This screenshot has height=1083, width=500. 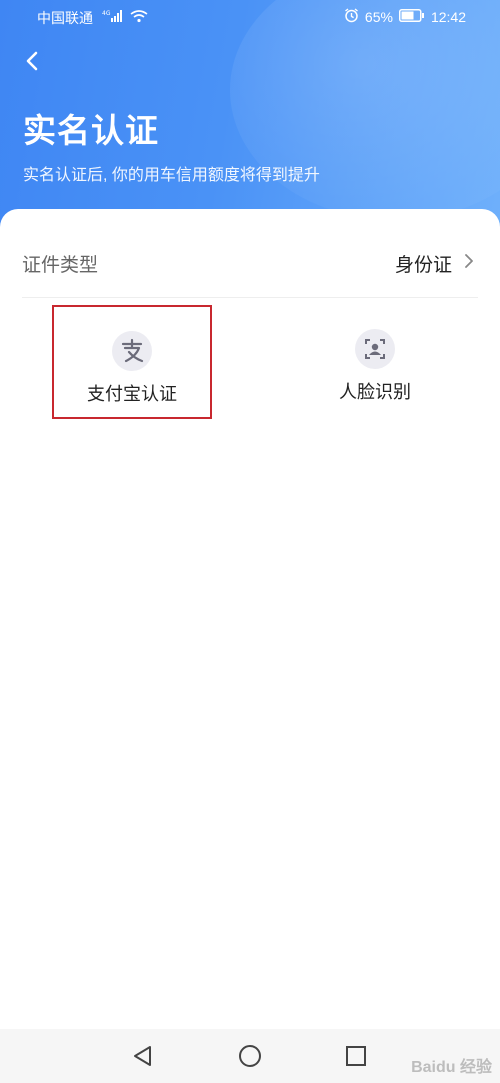 I want to click on wifi-icon, so click(x=139, y=18).